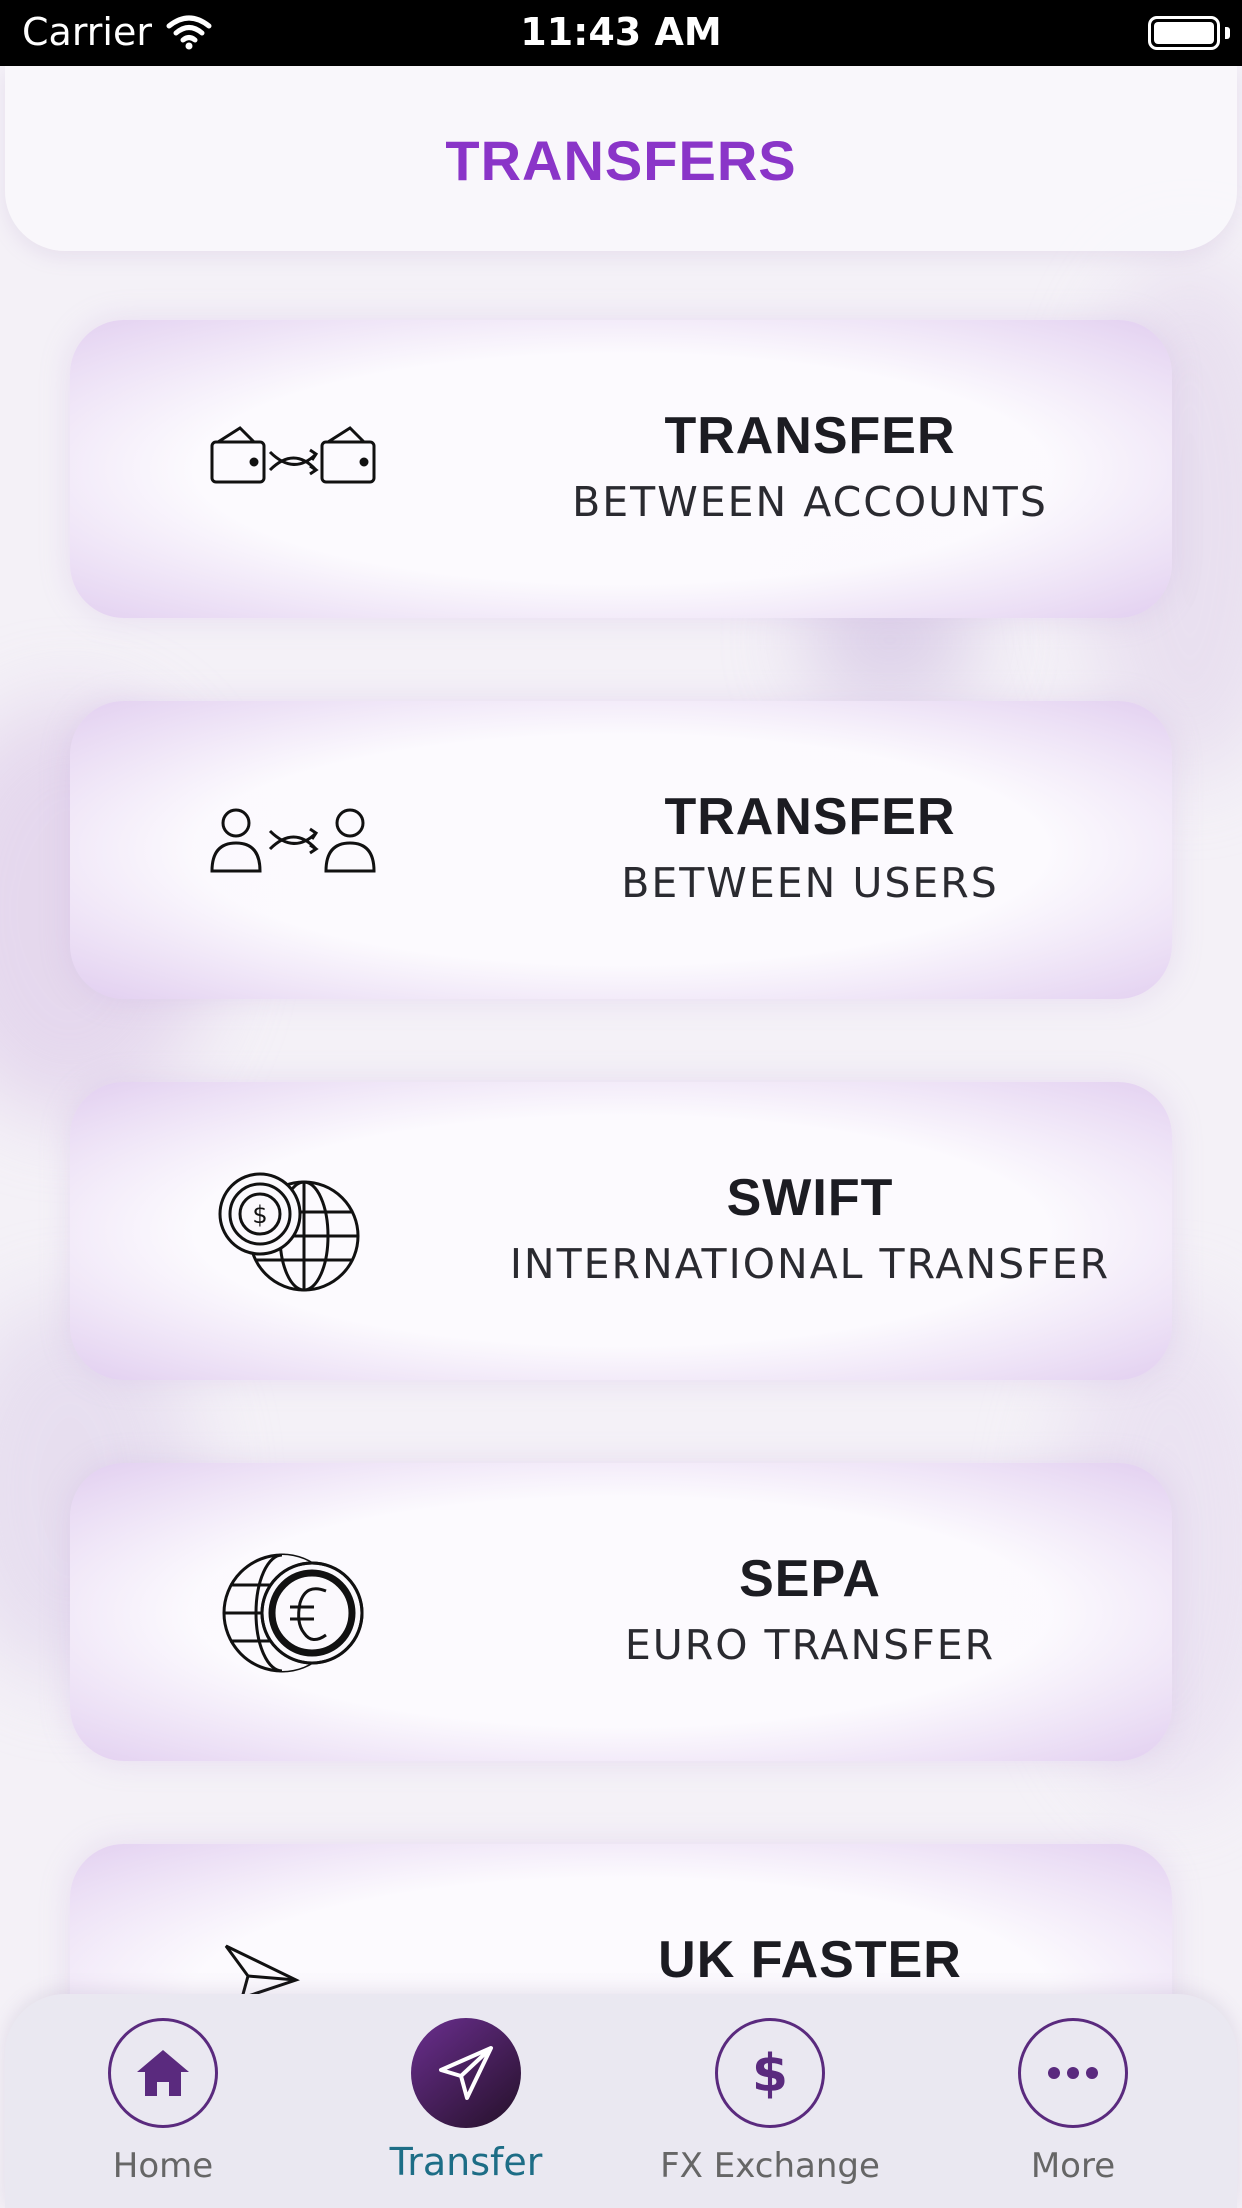 The height and width of the screenshot is (2208, 1242). I want to click on tab-label: Home, so click(163, 2166).